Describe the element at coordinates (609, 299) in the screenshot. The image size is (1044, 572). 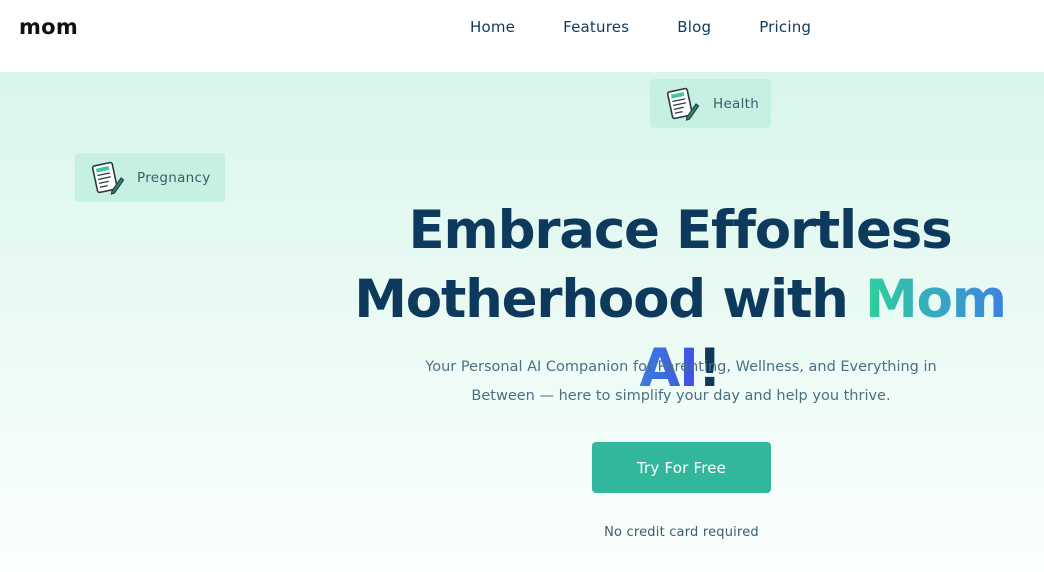
I see `headline-line2: Motherhood with` at that location.